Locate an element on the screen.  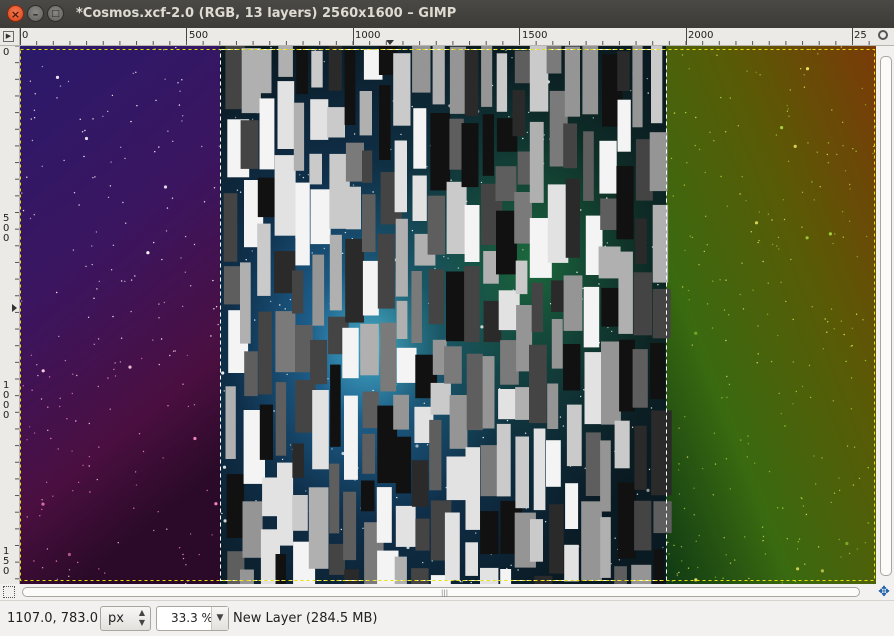
zoom-value: 33.3 % is located at coordinates (192, 618).